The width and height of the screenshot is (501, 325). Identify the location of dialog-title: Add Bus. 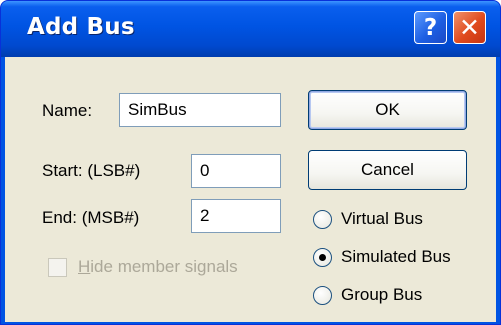
(81, 27).